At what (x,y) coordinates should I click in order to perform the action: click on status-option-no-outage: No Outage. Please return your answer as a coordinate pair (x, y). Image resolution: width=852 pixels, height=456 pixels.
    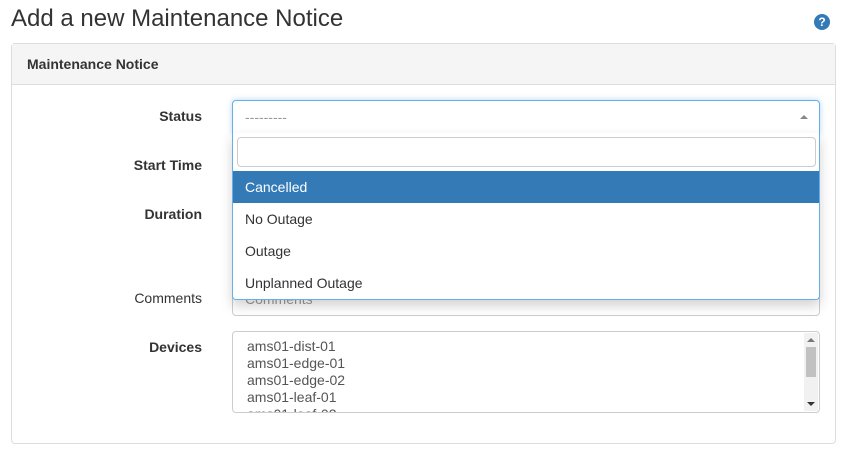
    Looking at the image, I should click on (526, 219).